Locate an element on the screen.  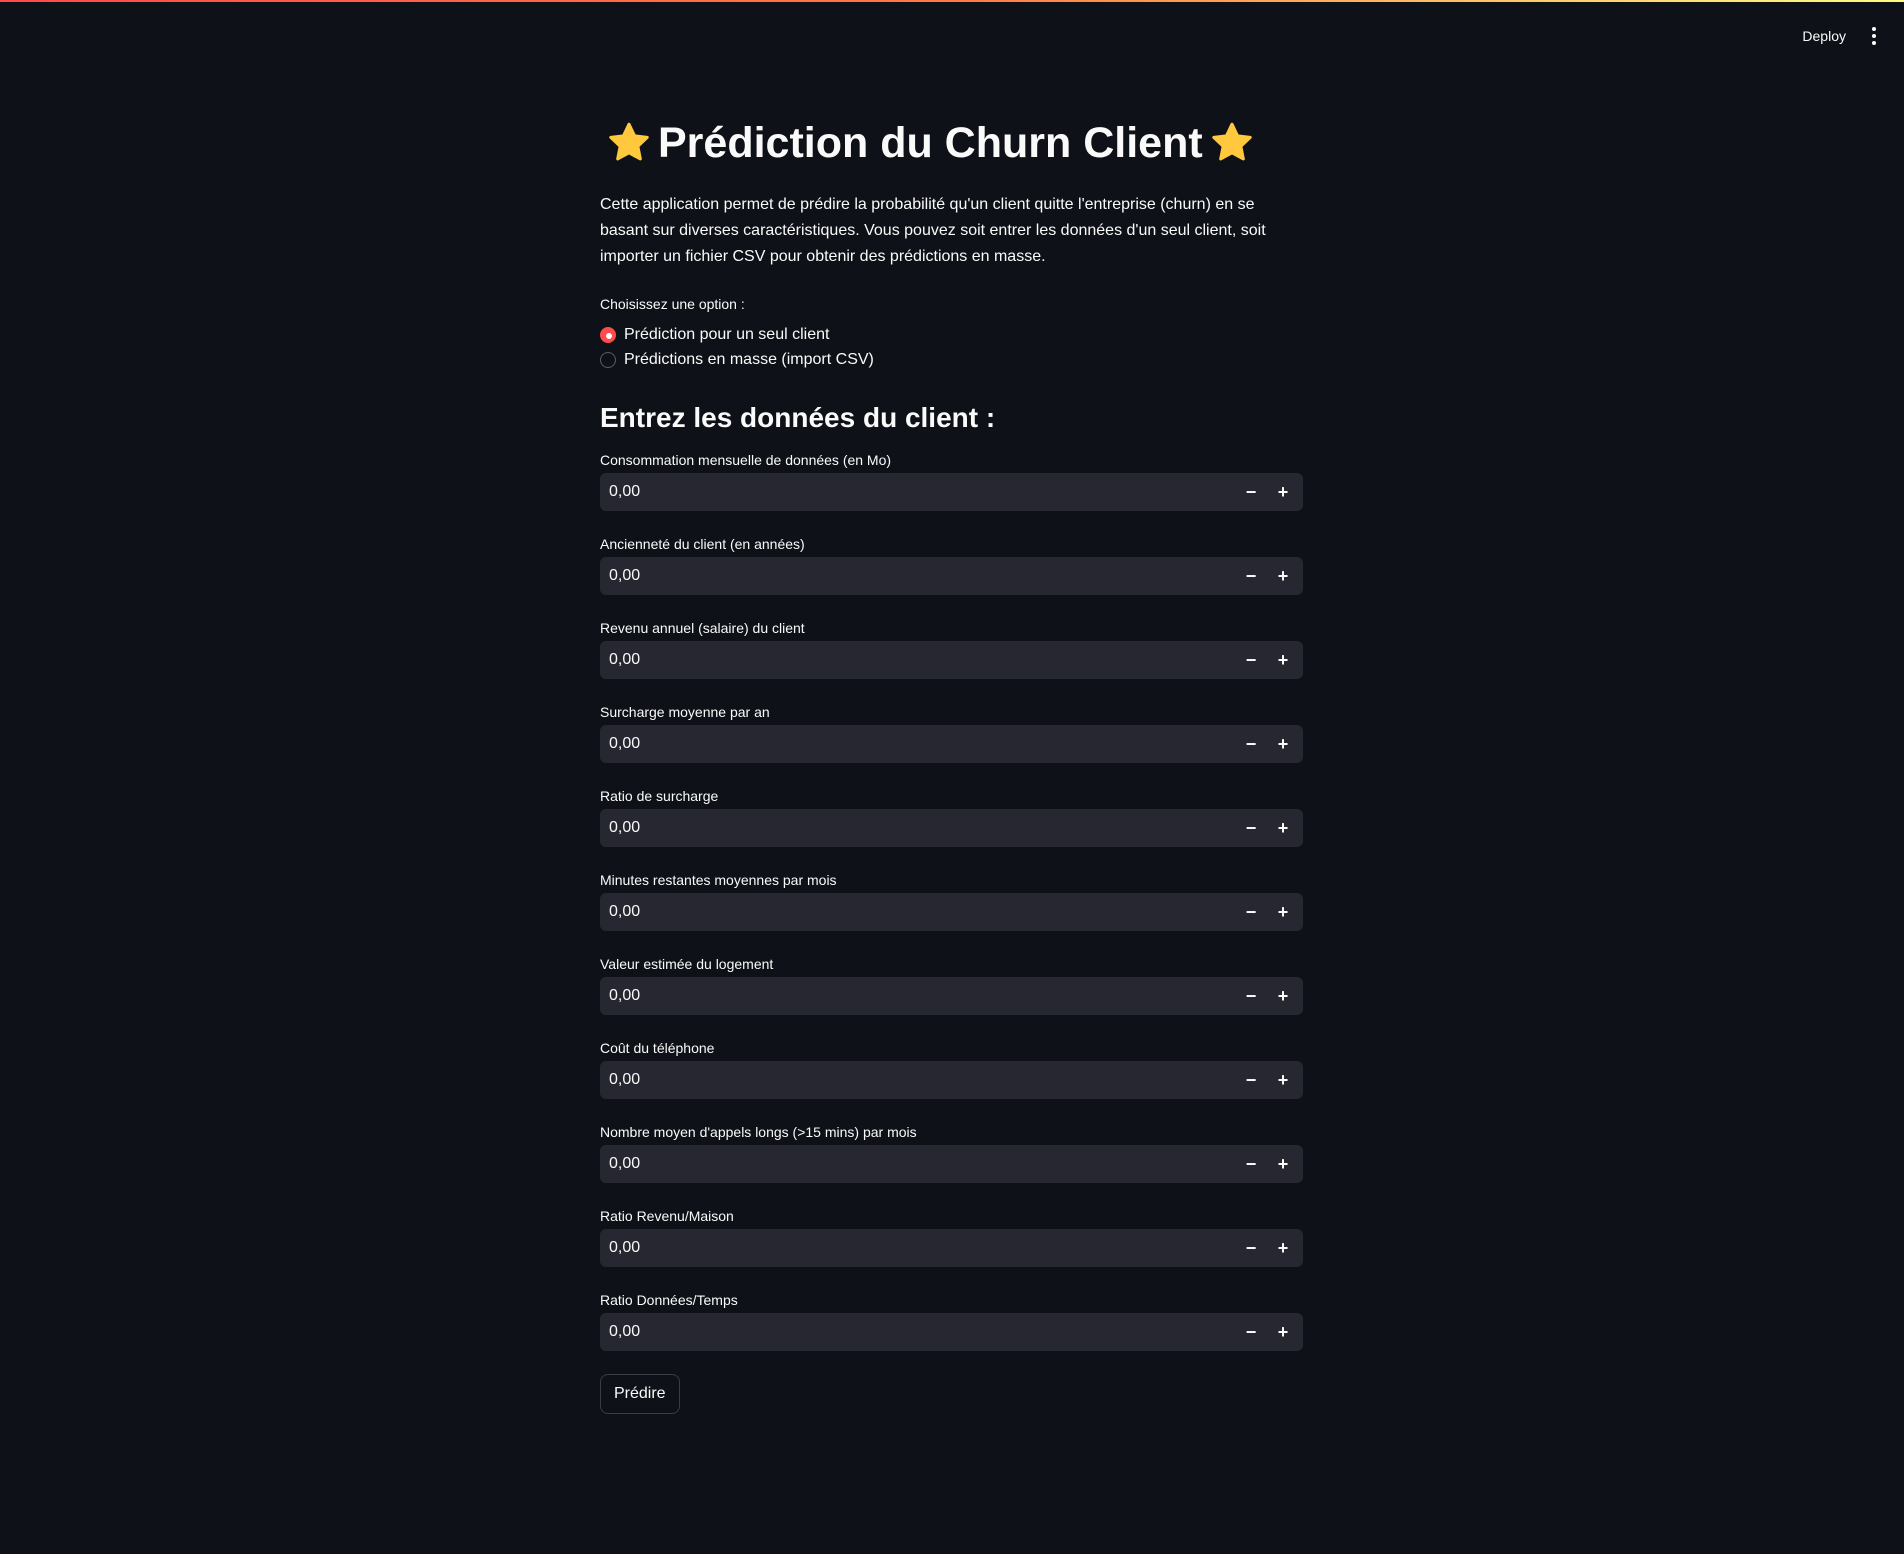
predict-button: Prédire is located at coordinates (640, 1394).